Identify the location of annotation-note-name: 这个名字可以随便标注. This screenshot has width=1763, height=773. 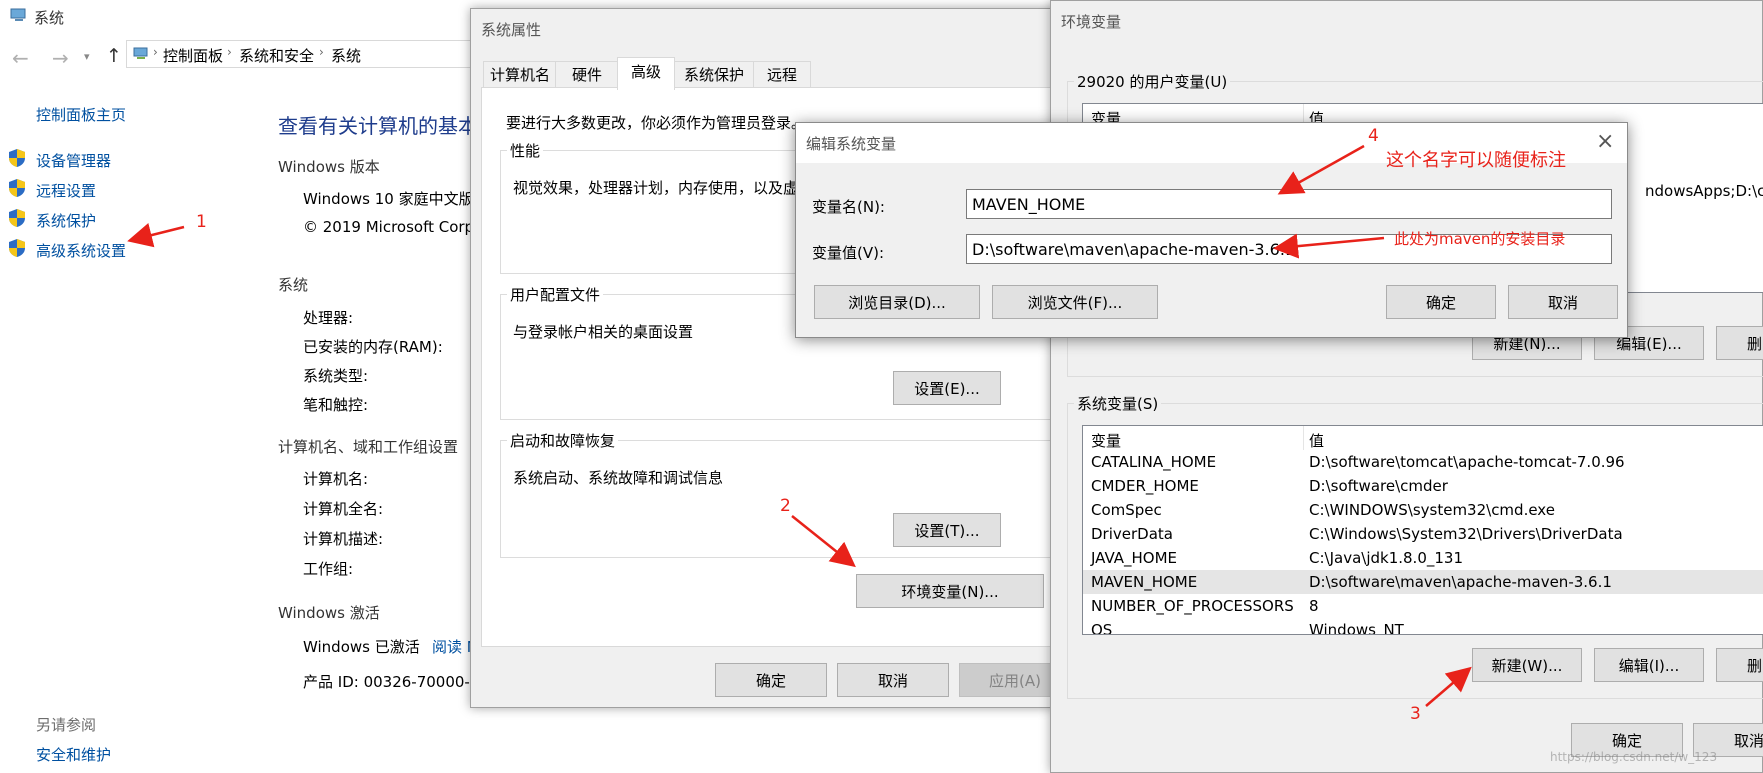
(1476, 160).